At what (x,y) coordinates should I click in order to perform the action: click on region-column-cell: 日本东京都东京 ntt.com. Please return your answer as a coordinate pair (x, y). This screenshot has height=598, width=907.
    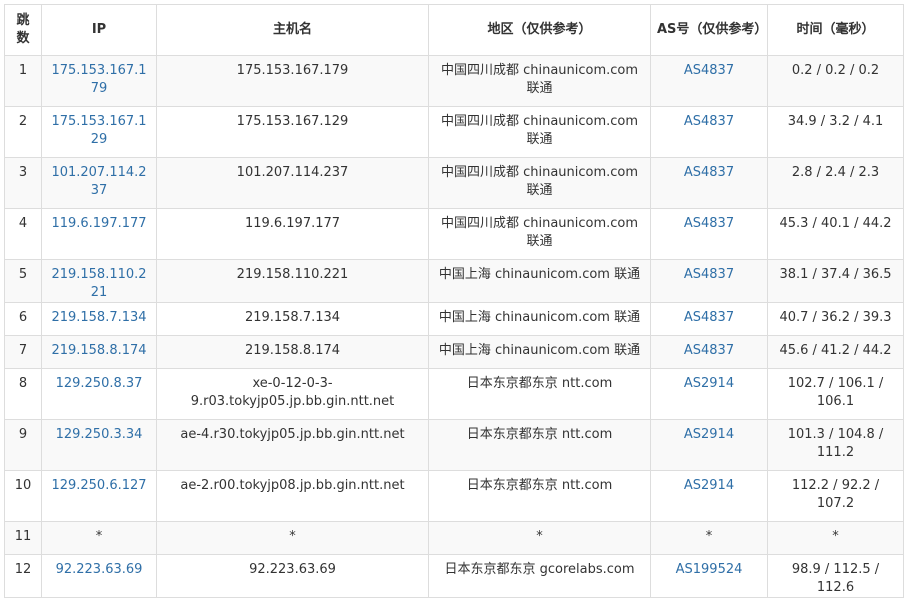
    Looking at the image, I should click on (539, 445).